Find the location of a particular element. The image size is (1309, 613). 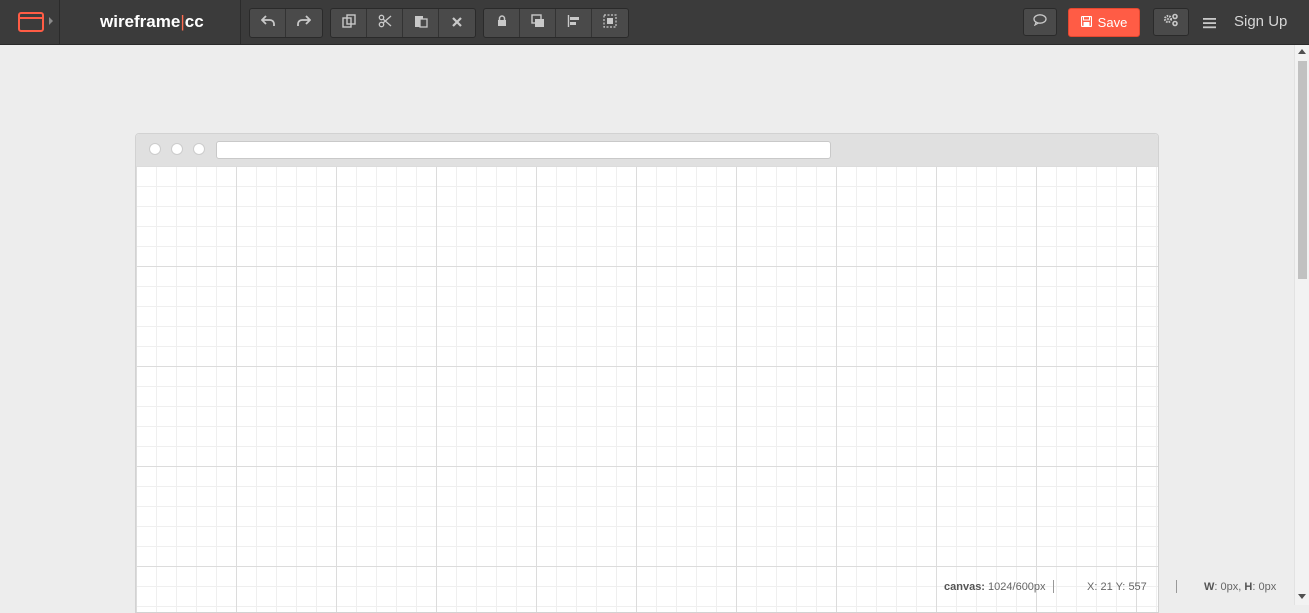

delete-button is located at coordinates (457, 23).